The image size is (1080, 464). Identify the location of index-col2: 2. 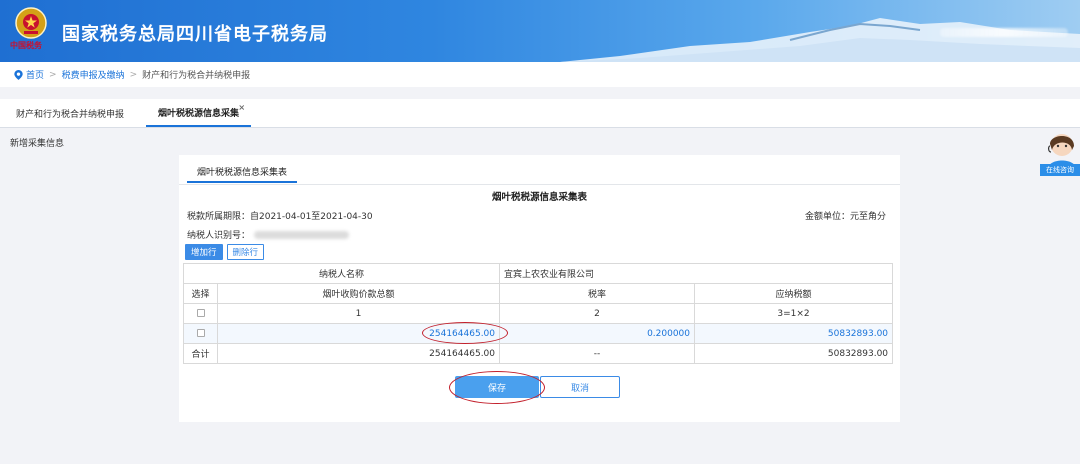
(597, 313).